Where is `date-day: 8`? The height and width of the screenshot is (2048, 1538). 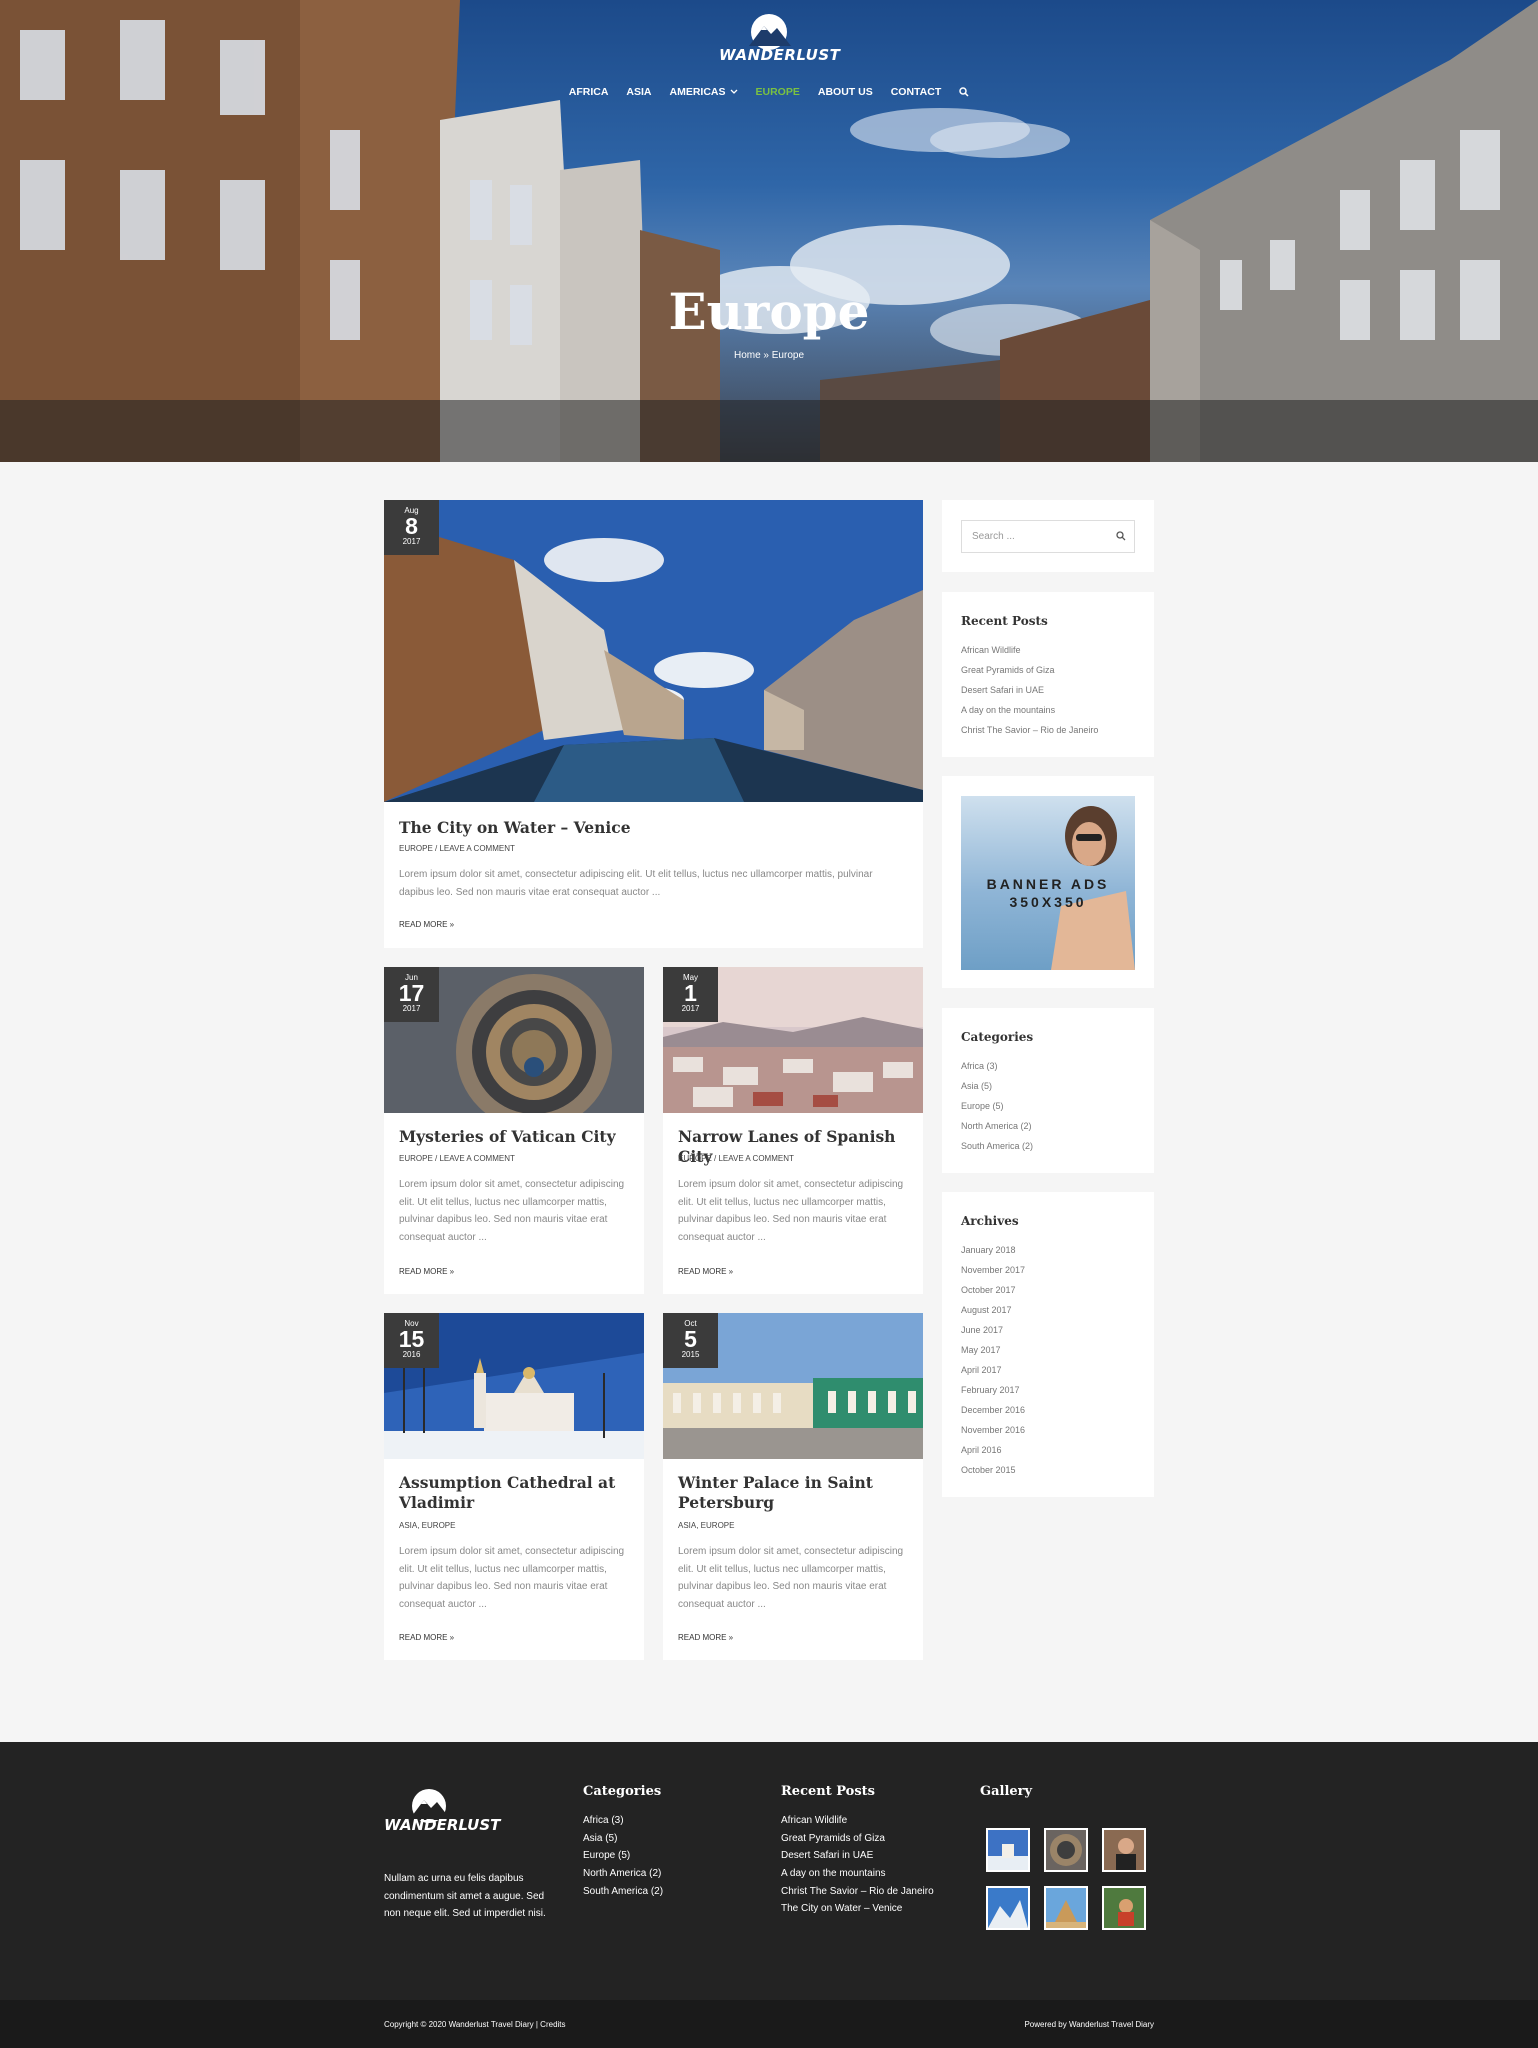 date-day: 8 is located at coordinates (411, 526).